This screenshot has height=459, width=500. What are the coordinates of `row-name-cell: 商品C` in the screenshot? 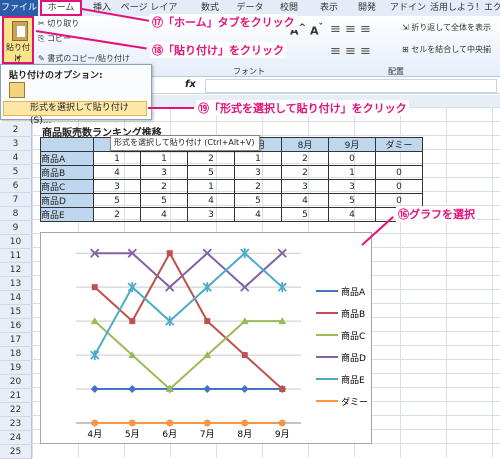 It's located at (67, 186).